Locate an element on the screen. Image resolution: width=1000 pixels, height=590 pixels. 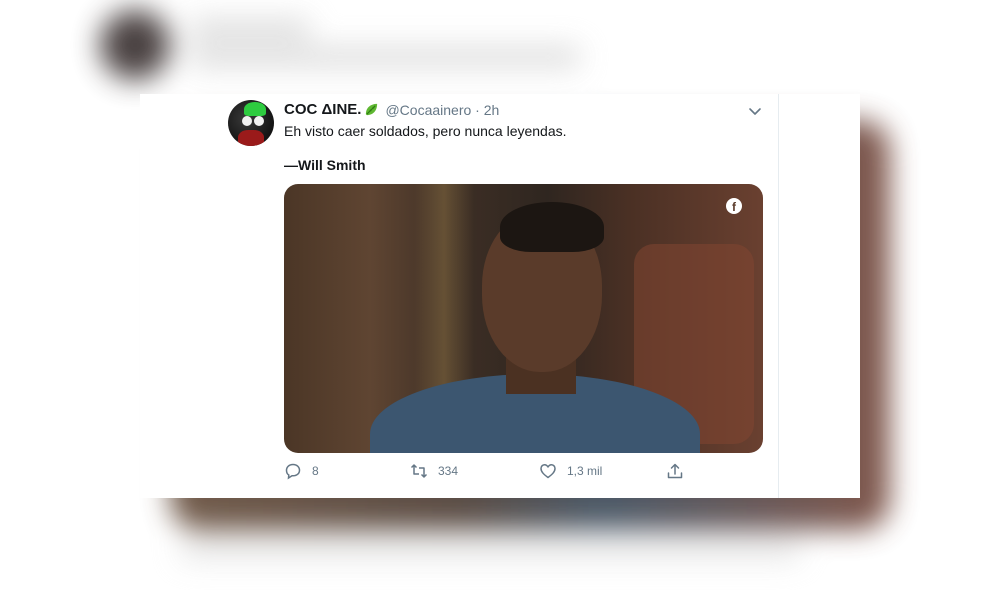
display-name: COC ΔINE. is located at coordinates (322, 109).